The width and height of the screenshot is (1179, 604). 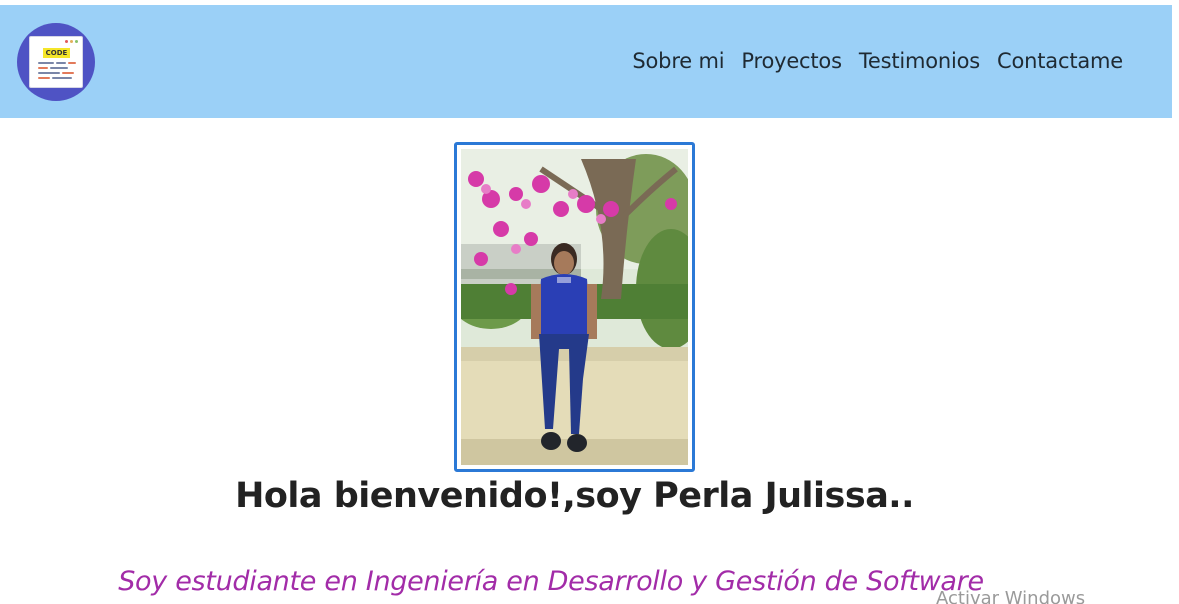 I want to click on nav-link-sobre-mi: Sobre mi, so click(x=678, y=61).